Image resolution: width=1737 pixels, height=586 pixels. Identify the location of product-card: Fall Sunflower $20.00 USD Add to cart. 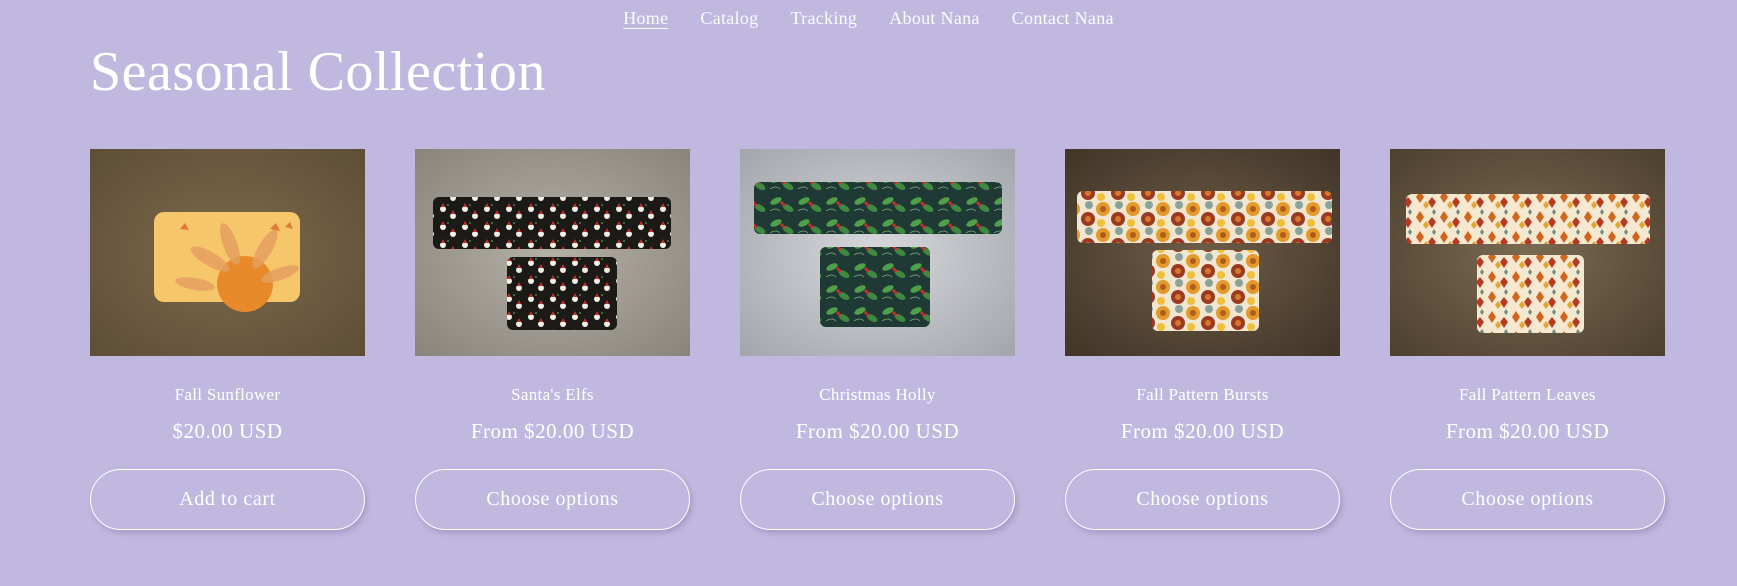
(227, 339).